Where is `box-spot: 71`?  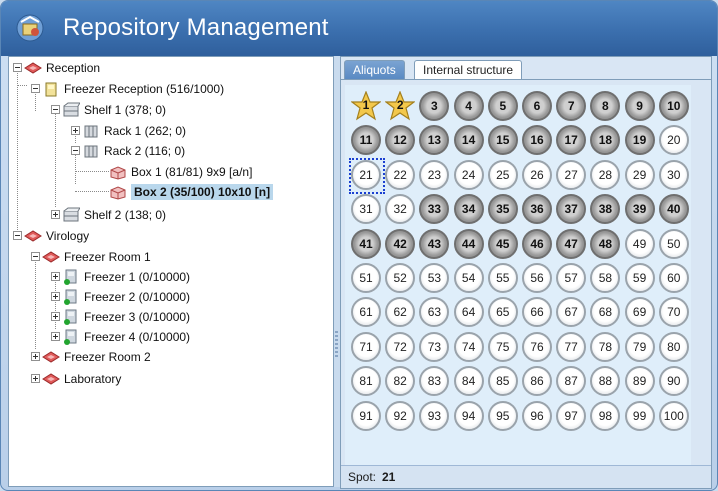
box-spot: 71 is located at coordinates (366, 346).